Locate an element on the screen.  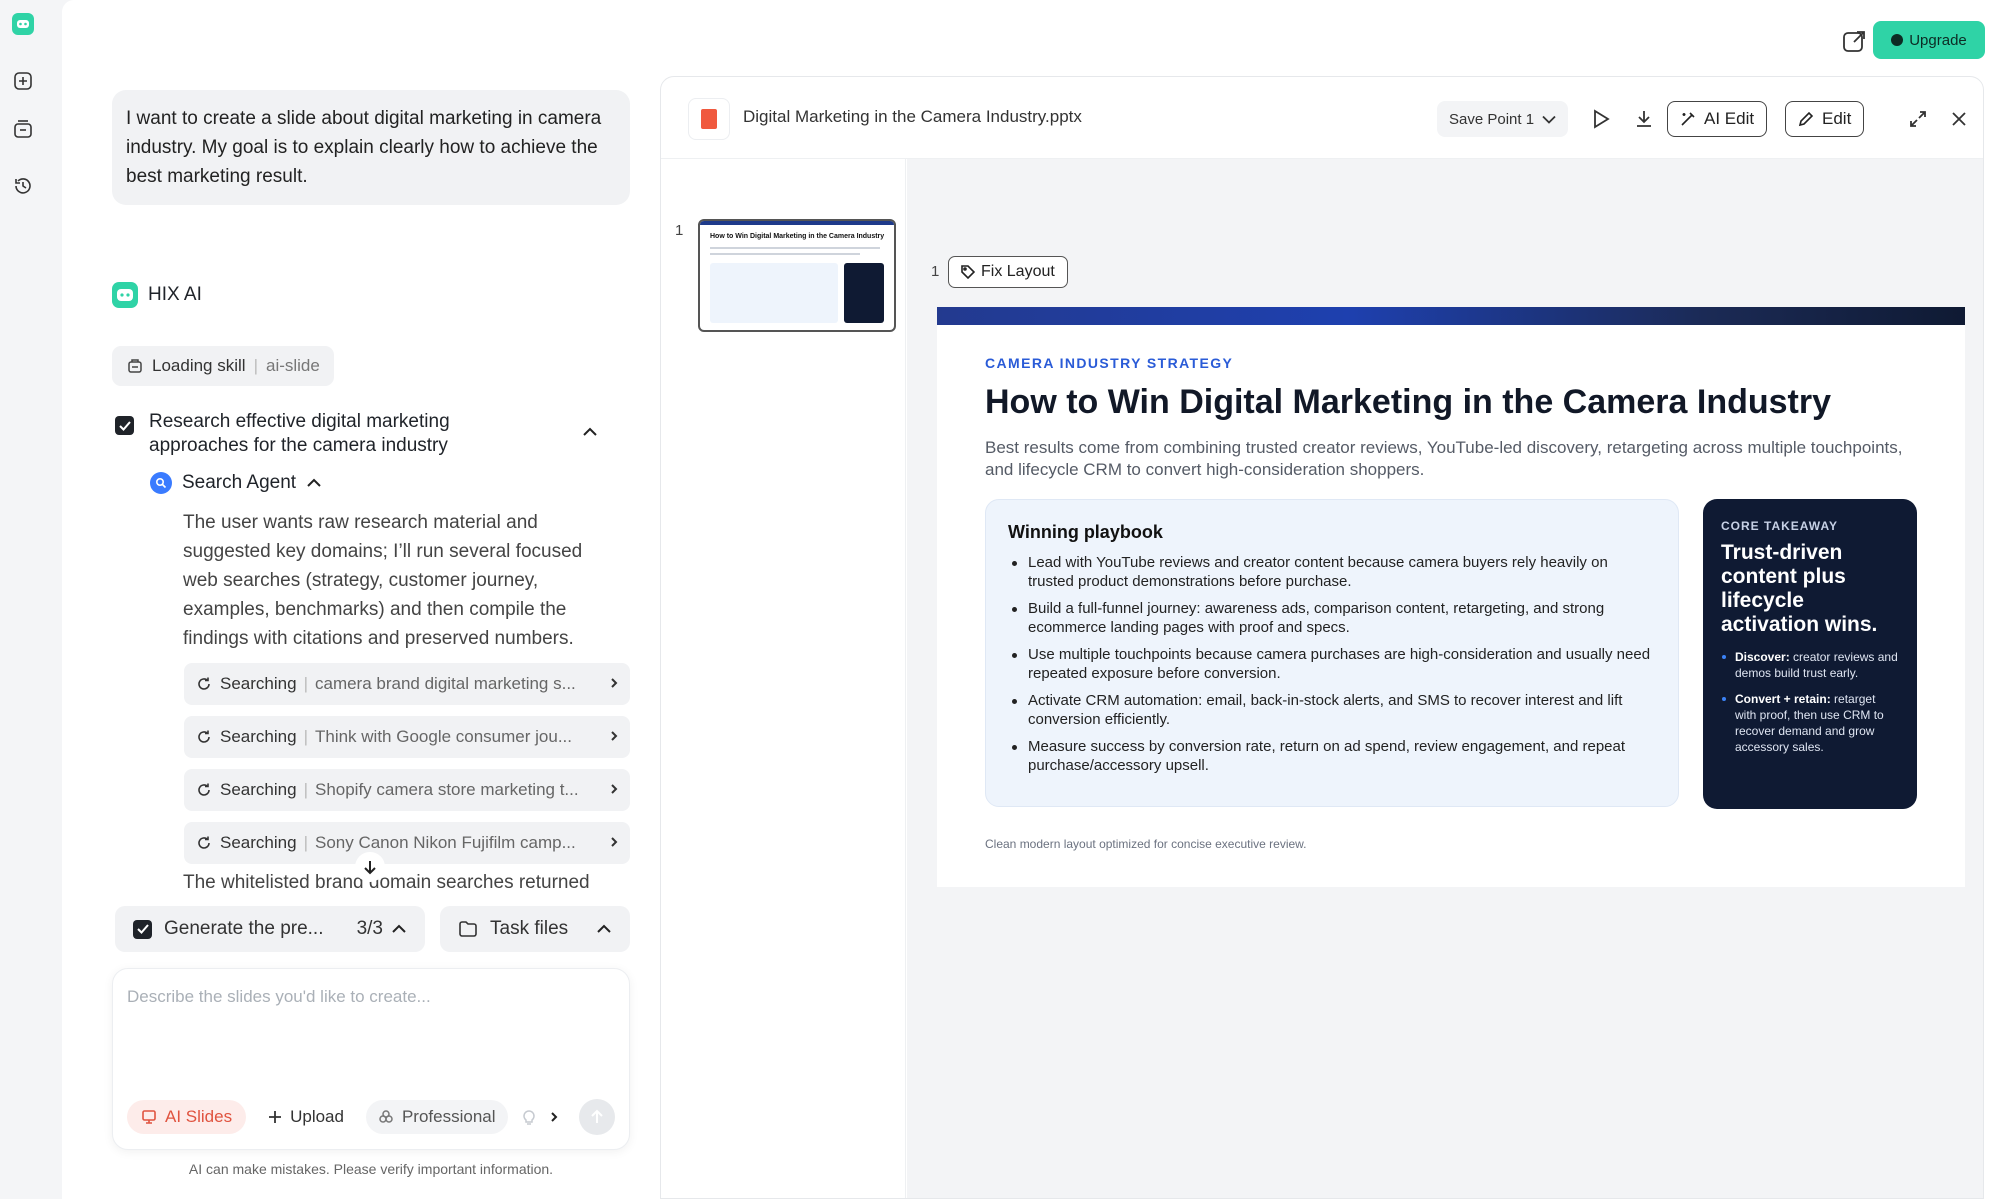
progress-count: 3/3 is located at coordinates (369, 928).